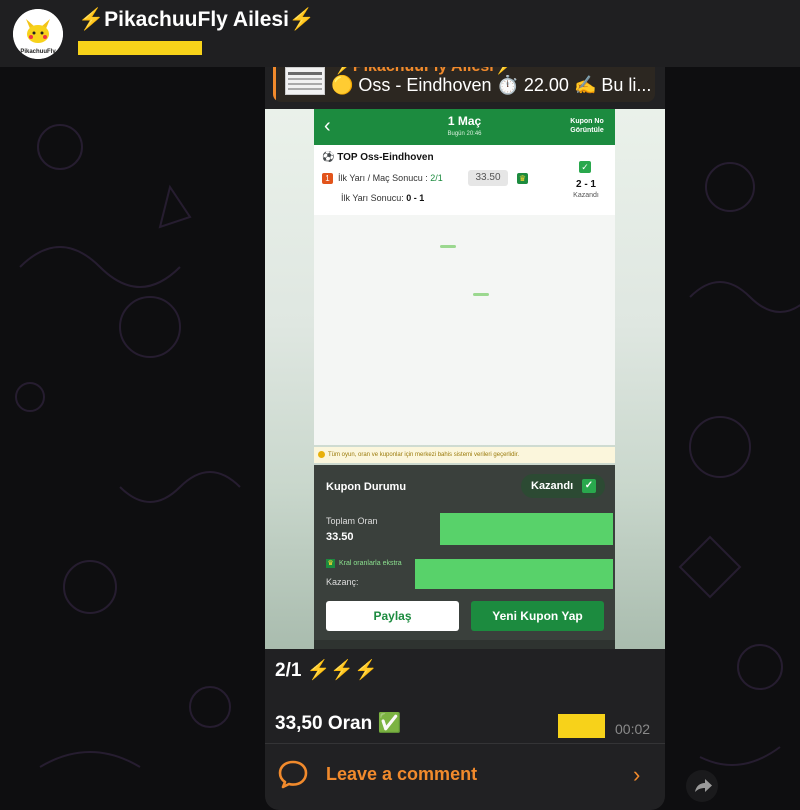 The width and height of the screenshot is (800, 810). I want to click on table-thumbnail-icon, so click(305, 81).